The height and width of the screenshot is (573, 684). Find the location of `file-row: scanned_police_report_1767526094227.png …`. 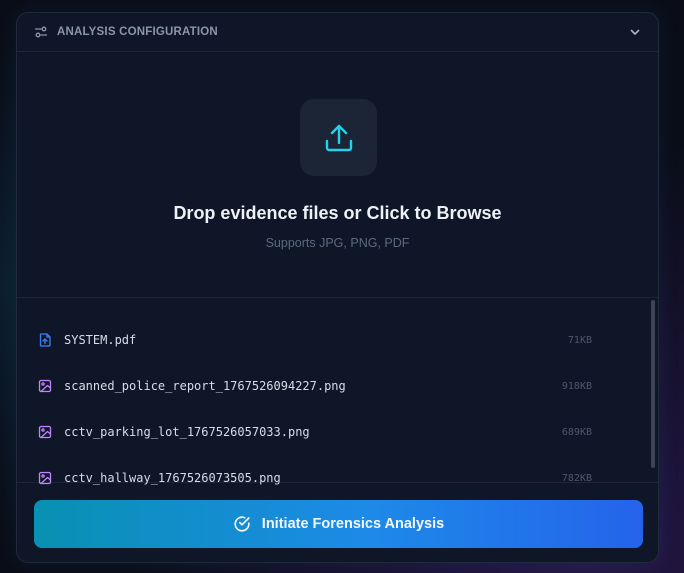

file-row: scanned_police_report_1767526094227.png … is located at coordinates (317, 387).